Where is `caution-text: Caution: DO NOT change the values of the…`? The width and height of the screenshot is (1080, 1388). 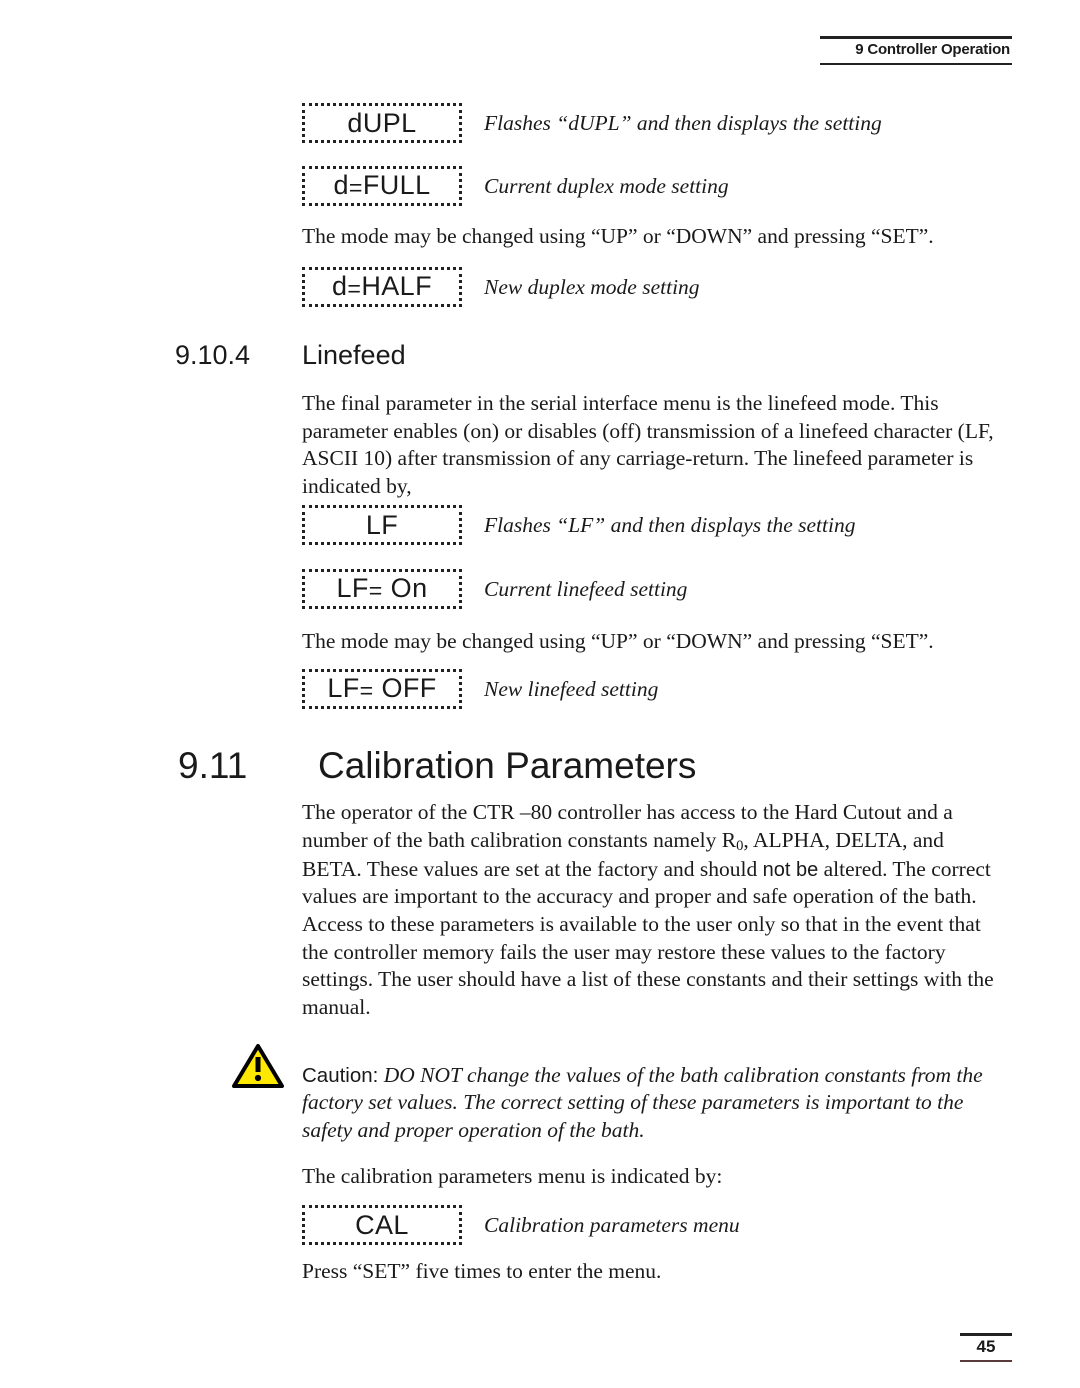
caution-text: Caution: DO NOT change the values of the… is located at coordinates (655, 1104).